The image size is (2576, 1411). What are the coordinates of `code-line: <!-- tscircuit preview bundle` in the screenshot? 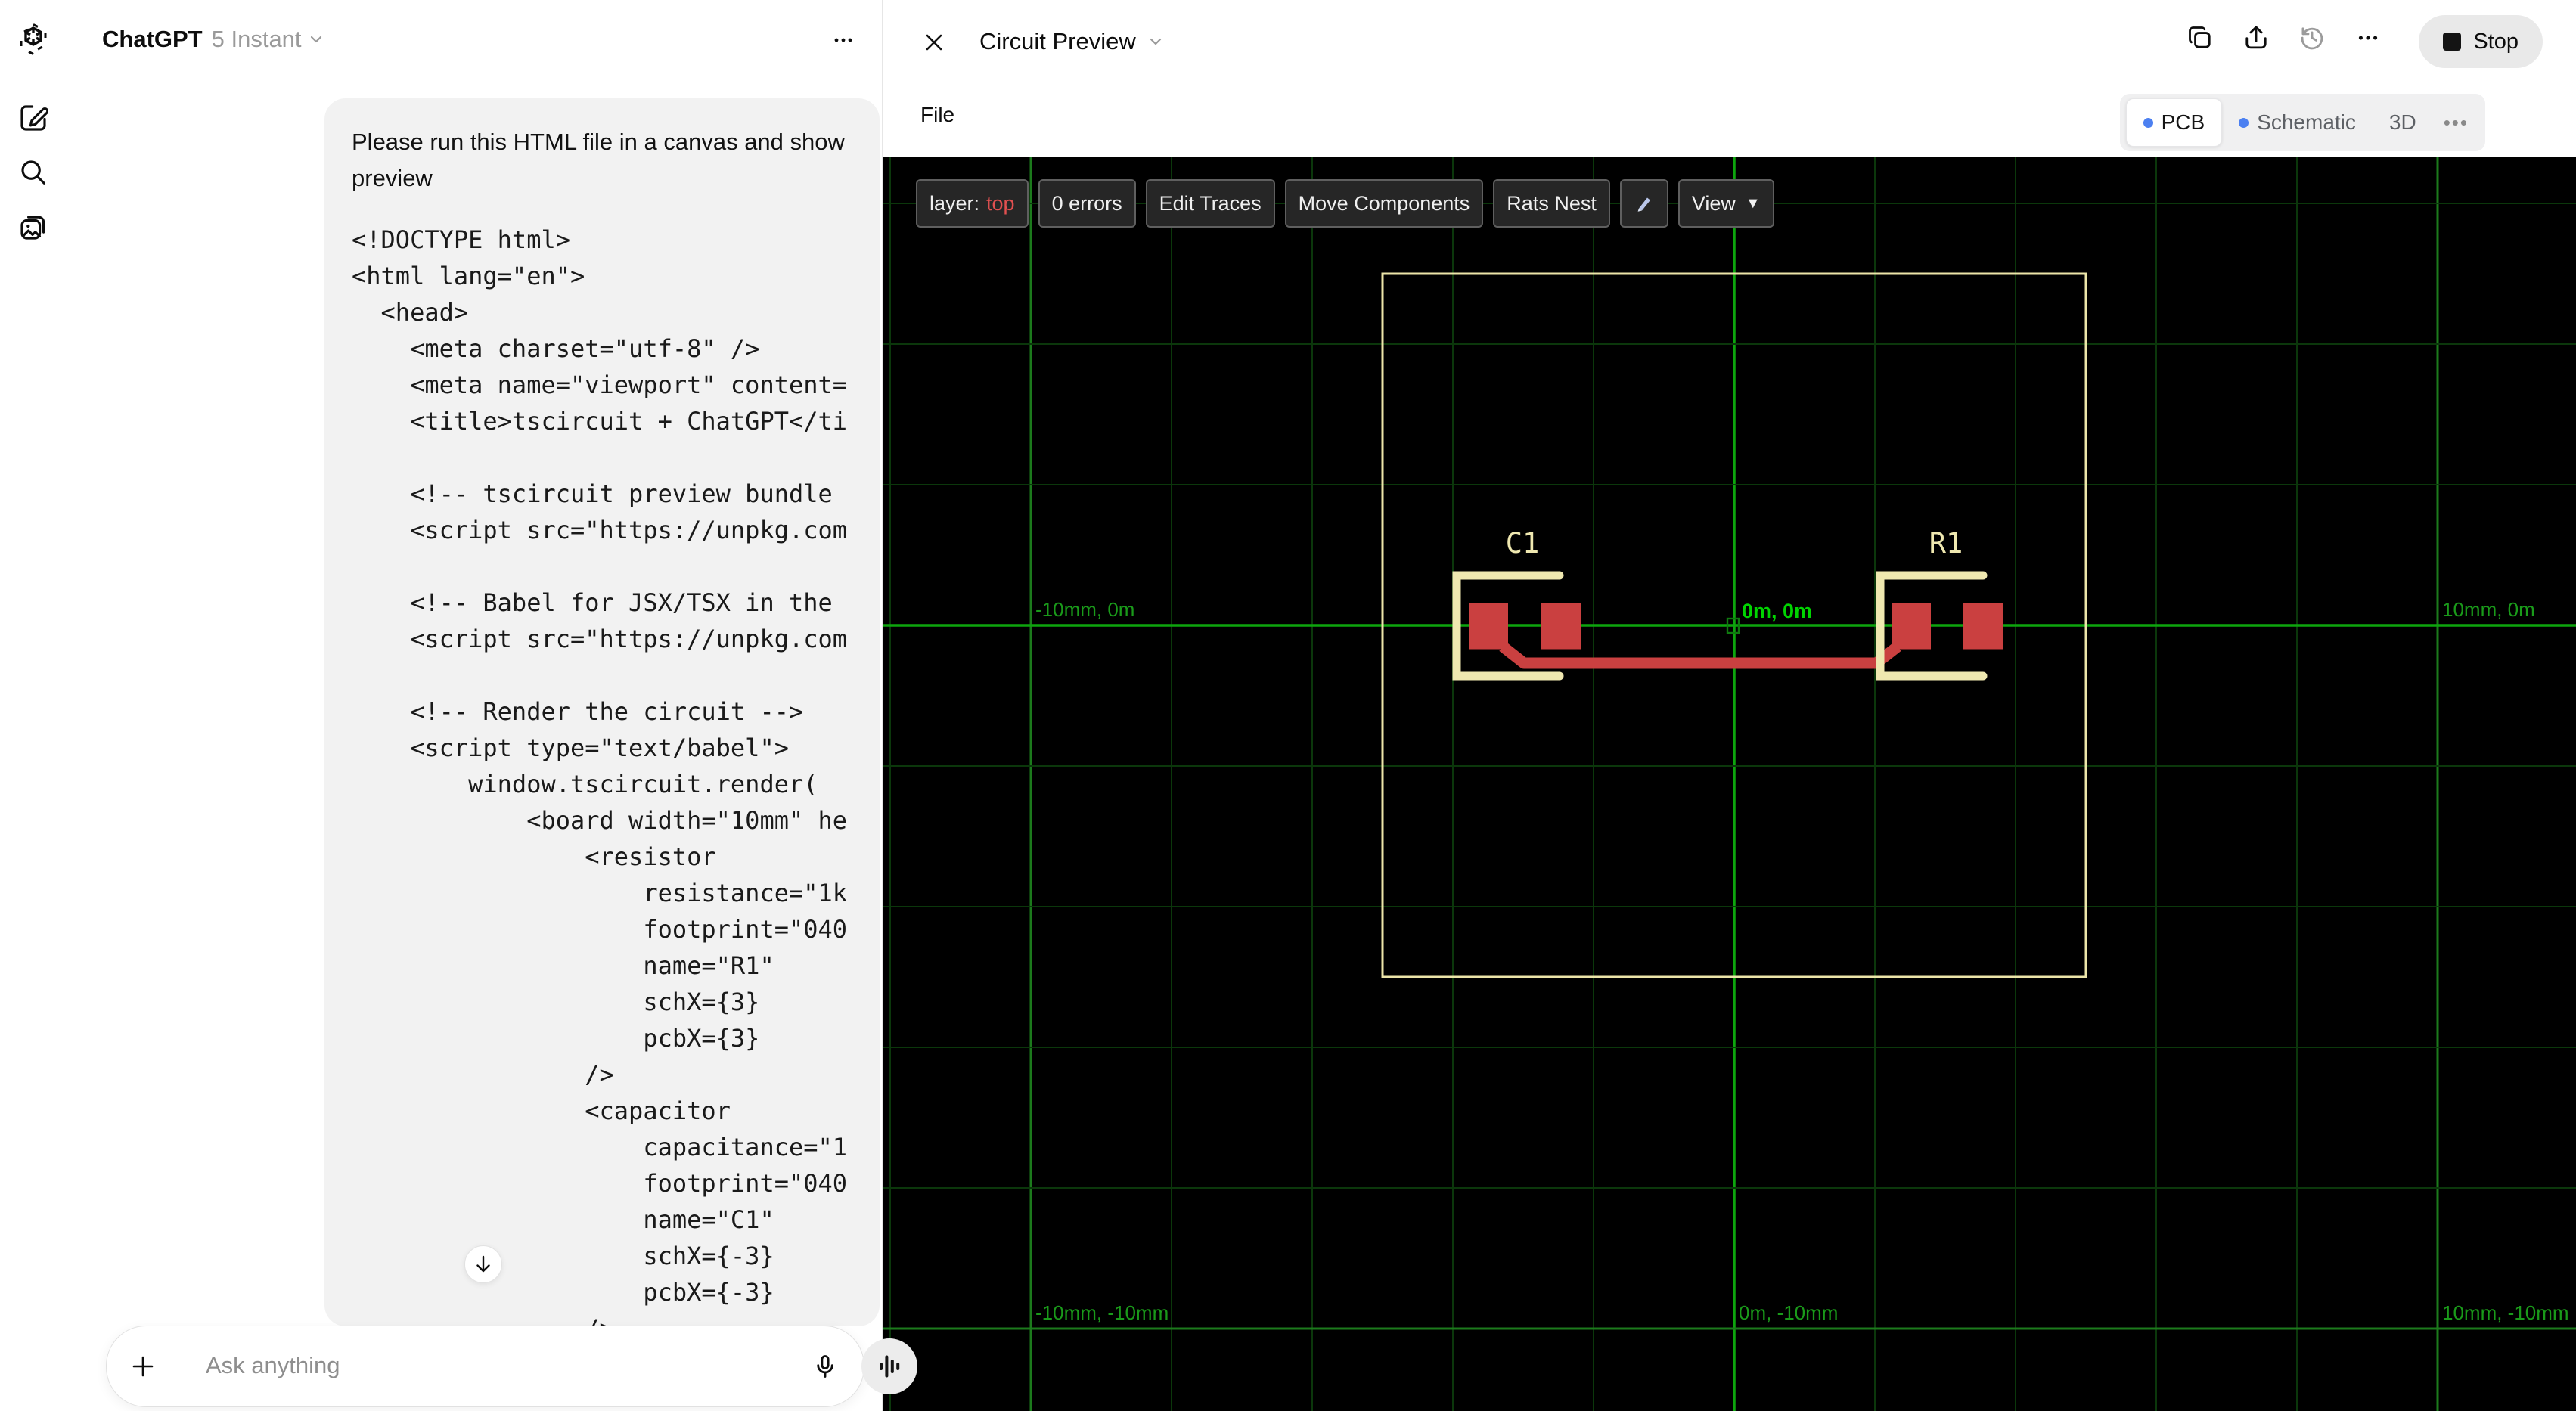 It's located at (592, 493).